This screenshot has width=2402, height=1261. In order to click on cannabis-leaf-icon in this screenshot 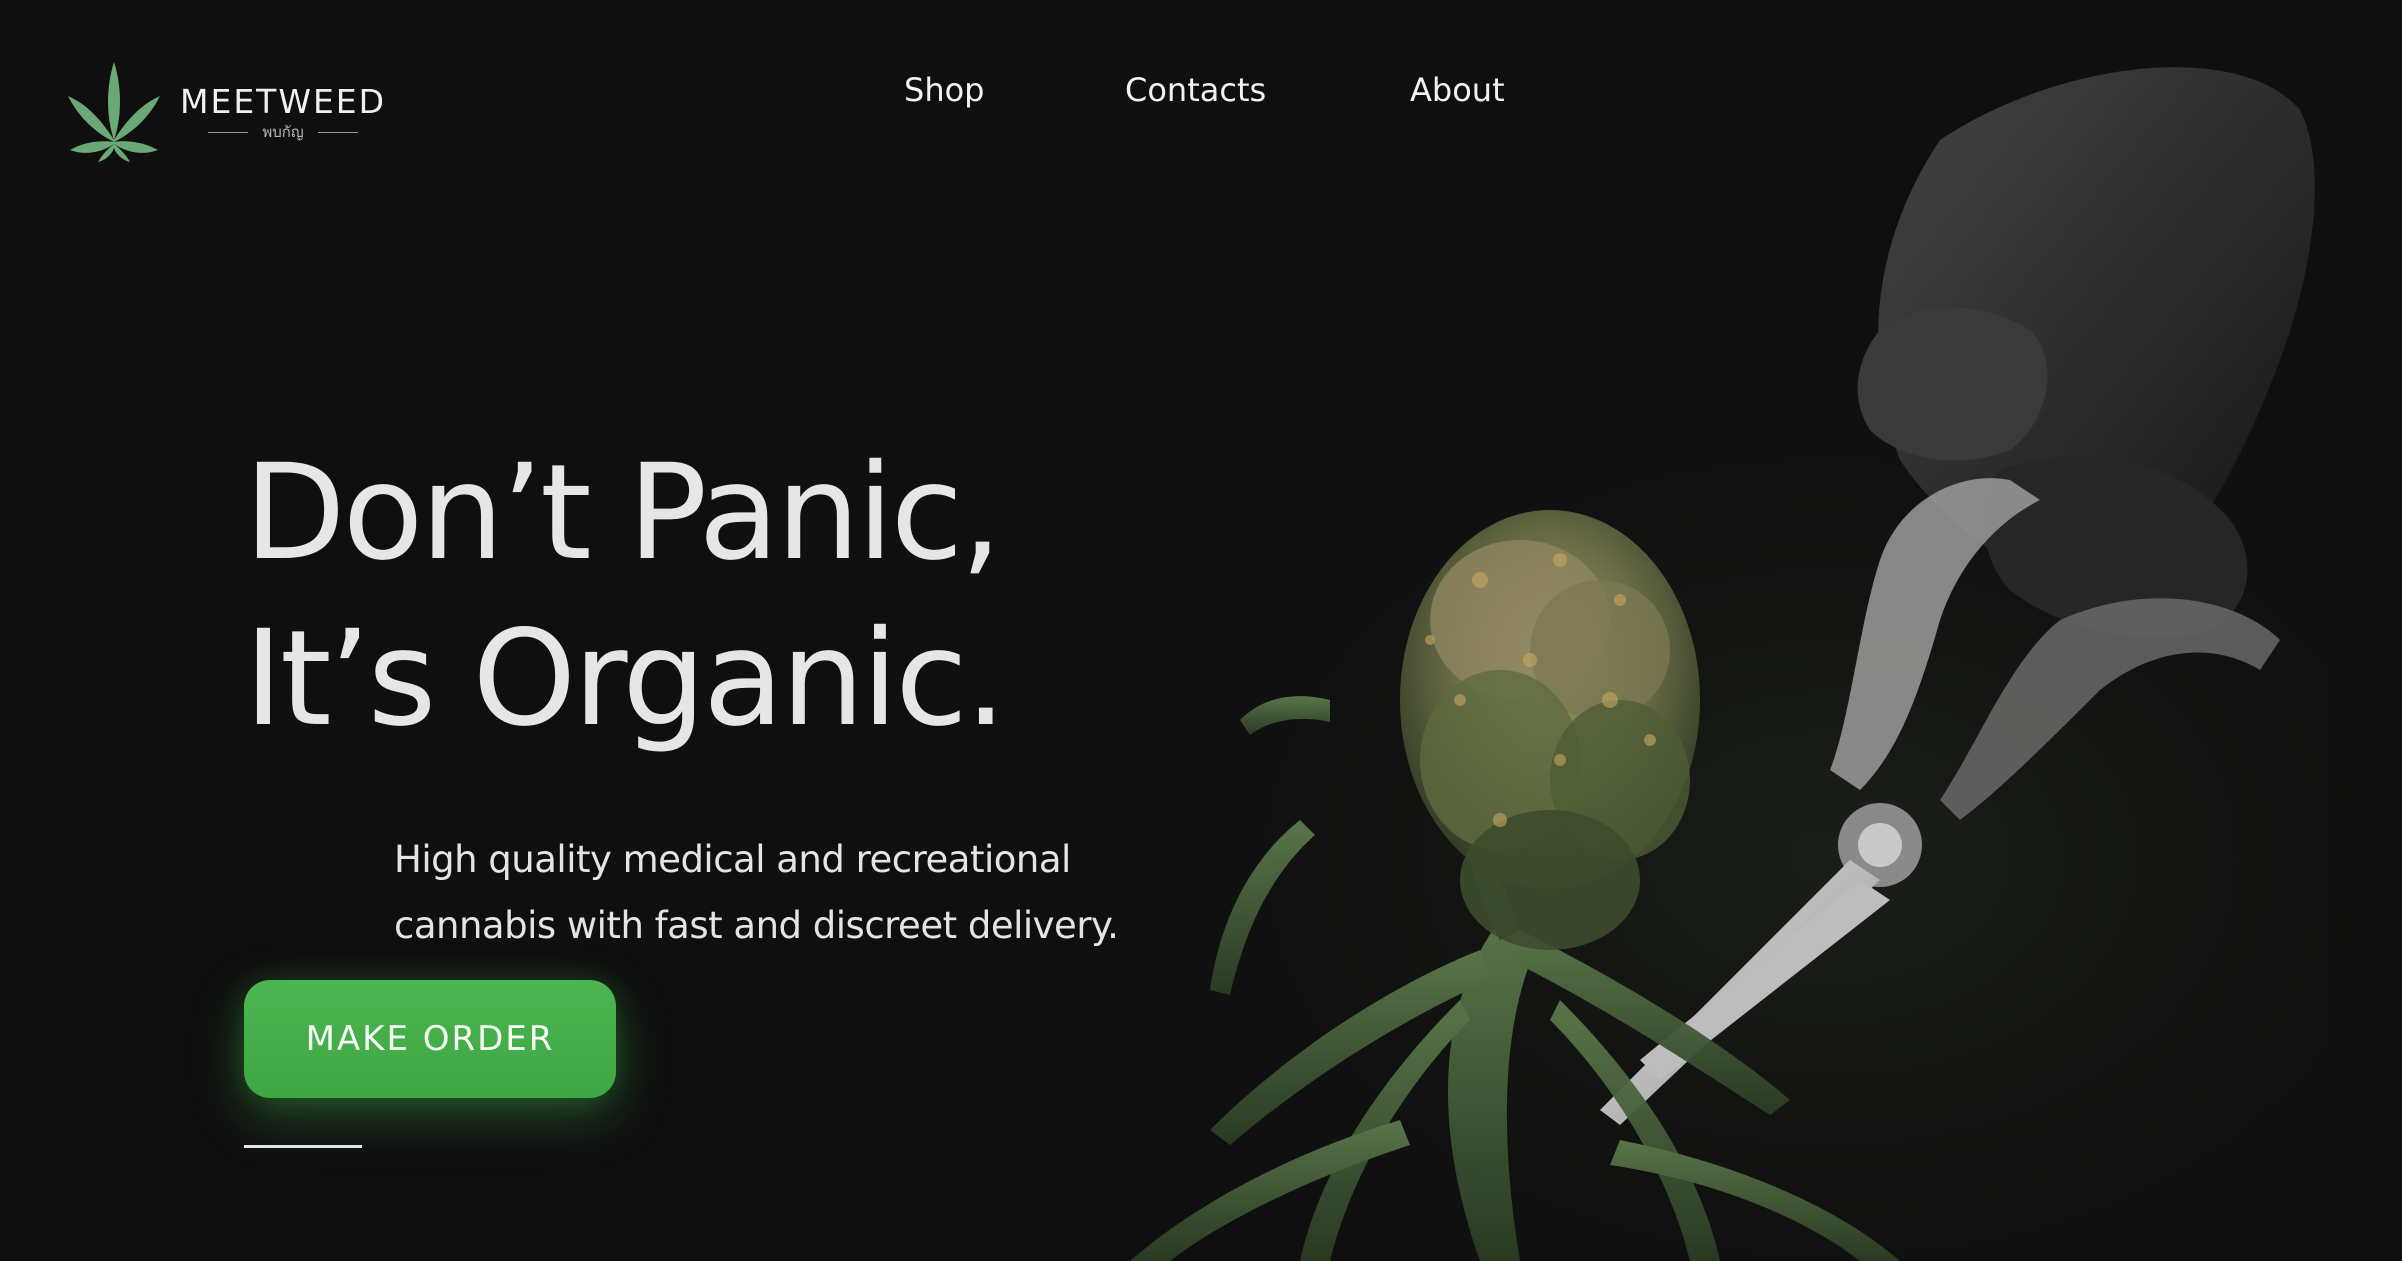, I will do `click(114, 112)`.